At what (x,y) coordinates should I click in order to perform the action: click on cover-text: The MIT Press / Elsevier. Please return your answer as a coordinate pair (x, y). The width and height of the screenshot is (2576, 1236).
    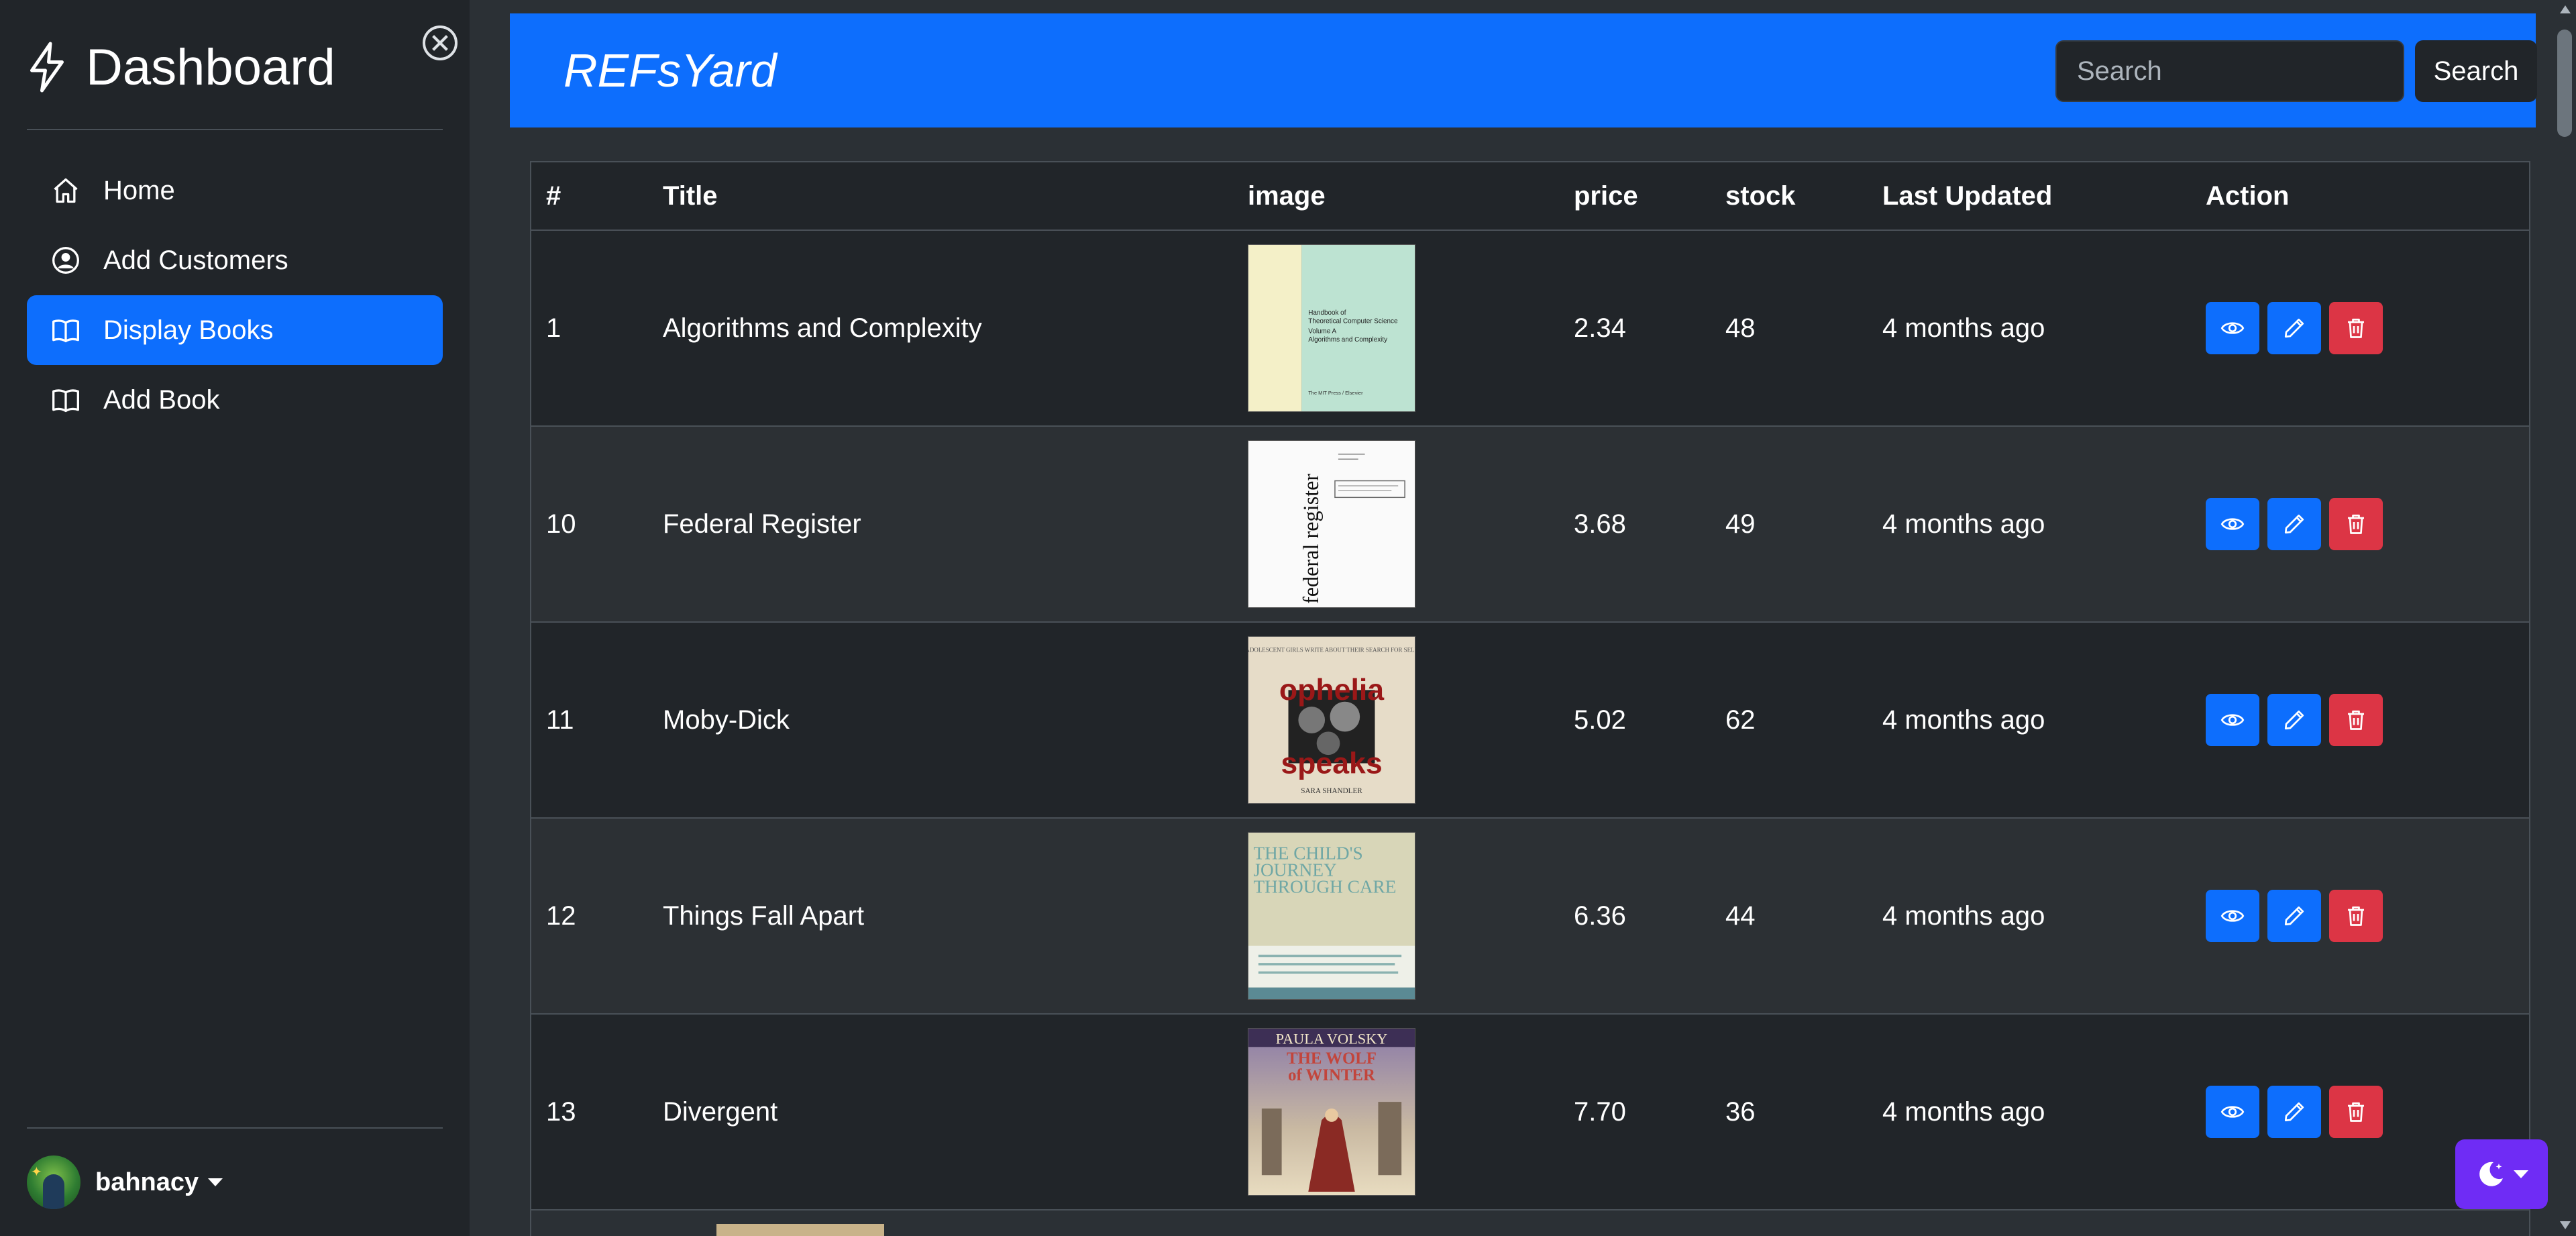
    Looking at the image, I should click on (1335, 393).